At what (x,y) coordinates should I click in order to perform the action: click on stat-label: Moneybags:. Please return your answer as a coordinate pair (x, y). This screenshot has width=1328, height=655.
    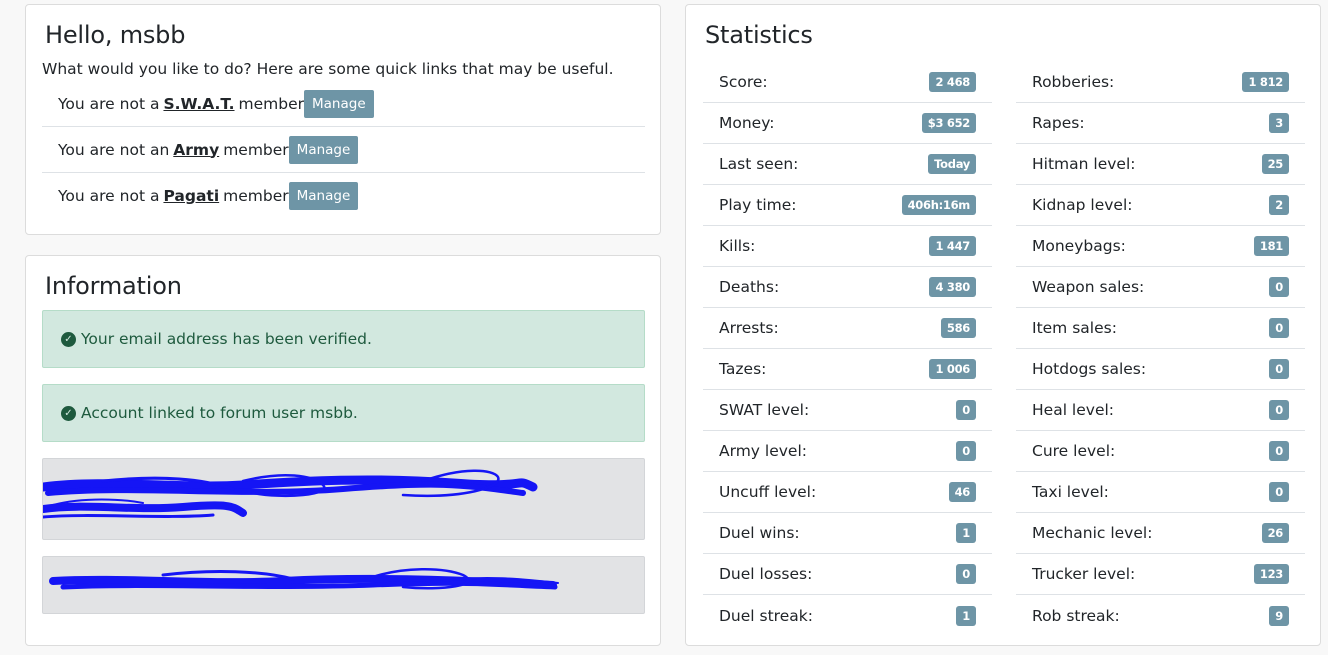
    Looking at the image, I should click on (1079, 246).